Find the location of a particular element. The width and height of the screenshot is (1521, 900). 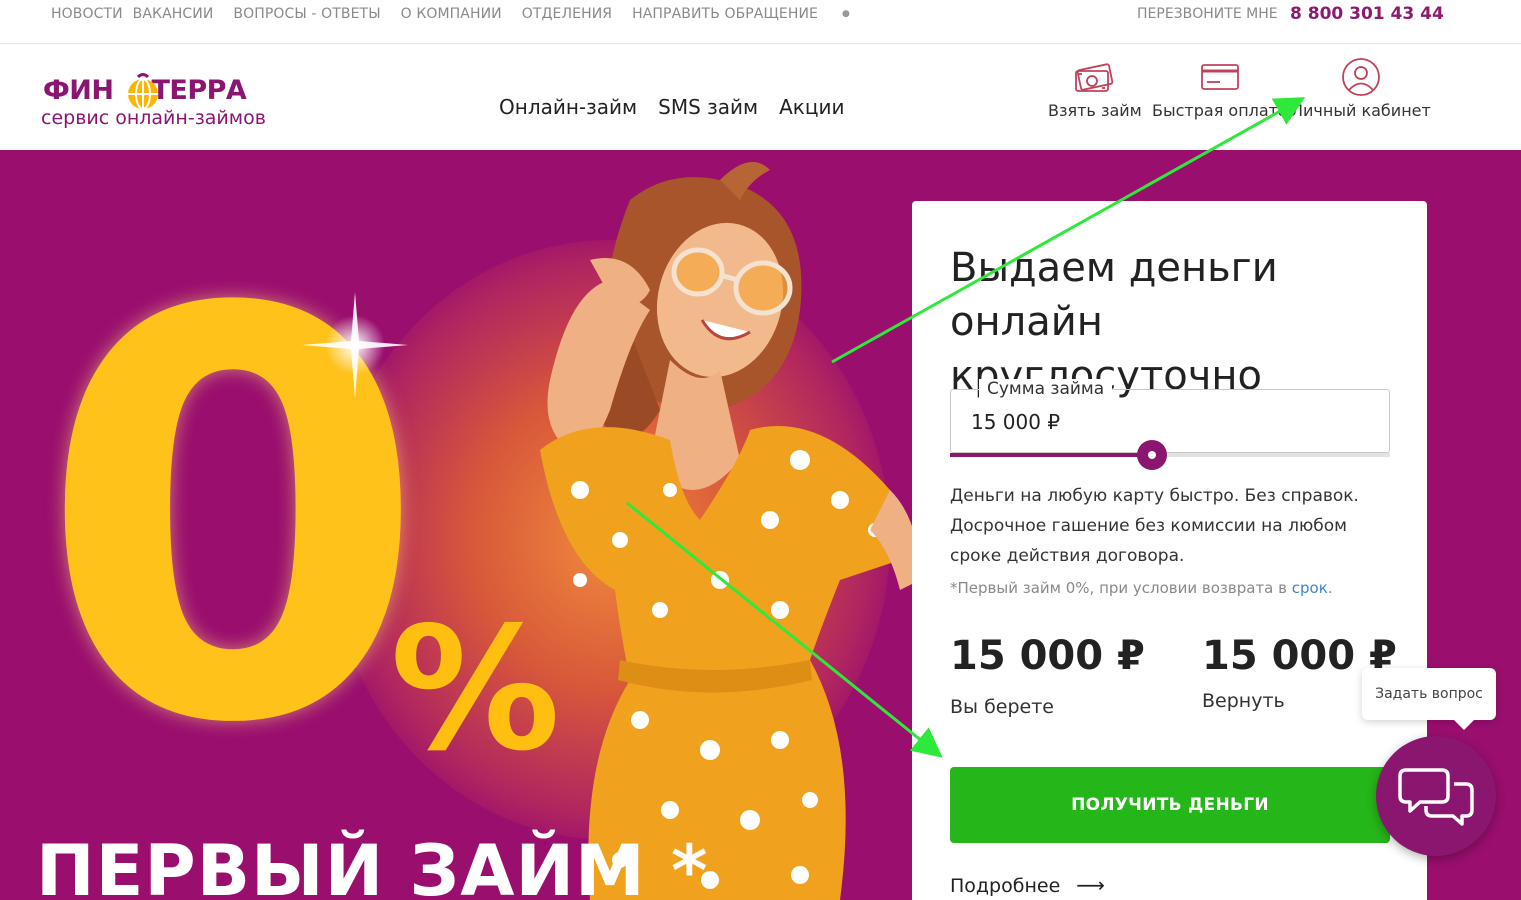

top-nav-appeal-label: НАПРАВИТЬ ОБРАЩЕНИЕ is located at coordinates (725, 14).